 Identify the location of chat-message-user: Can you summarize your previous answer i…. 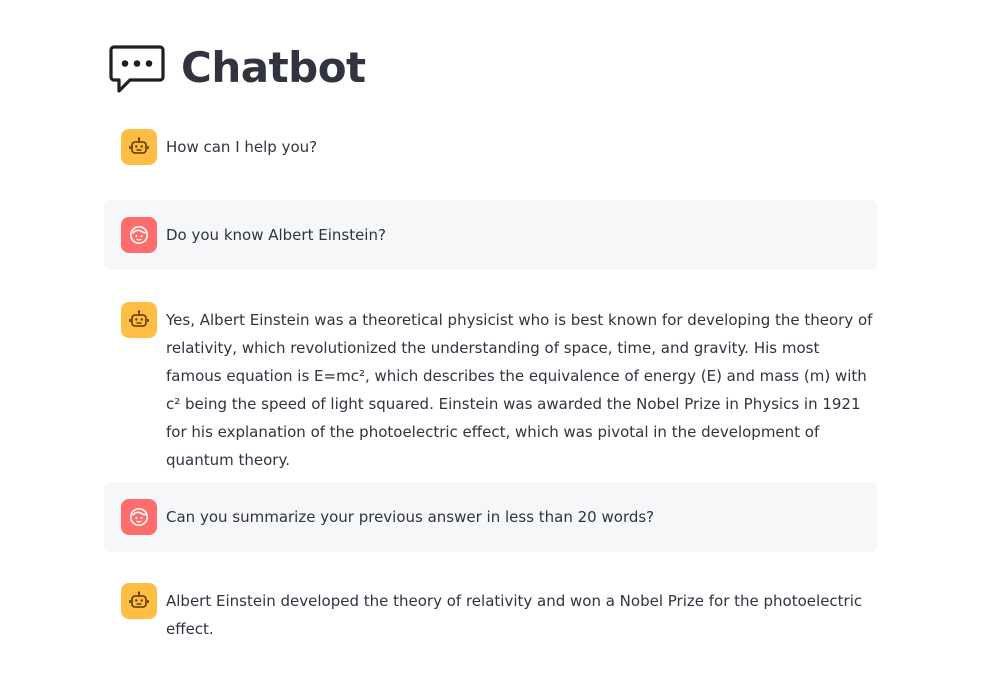
(491, 517).